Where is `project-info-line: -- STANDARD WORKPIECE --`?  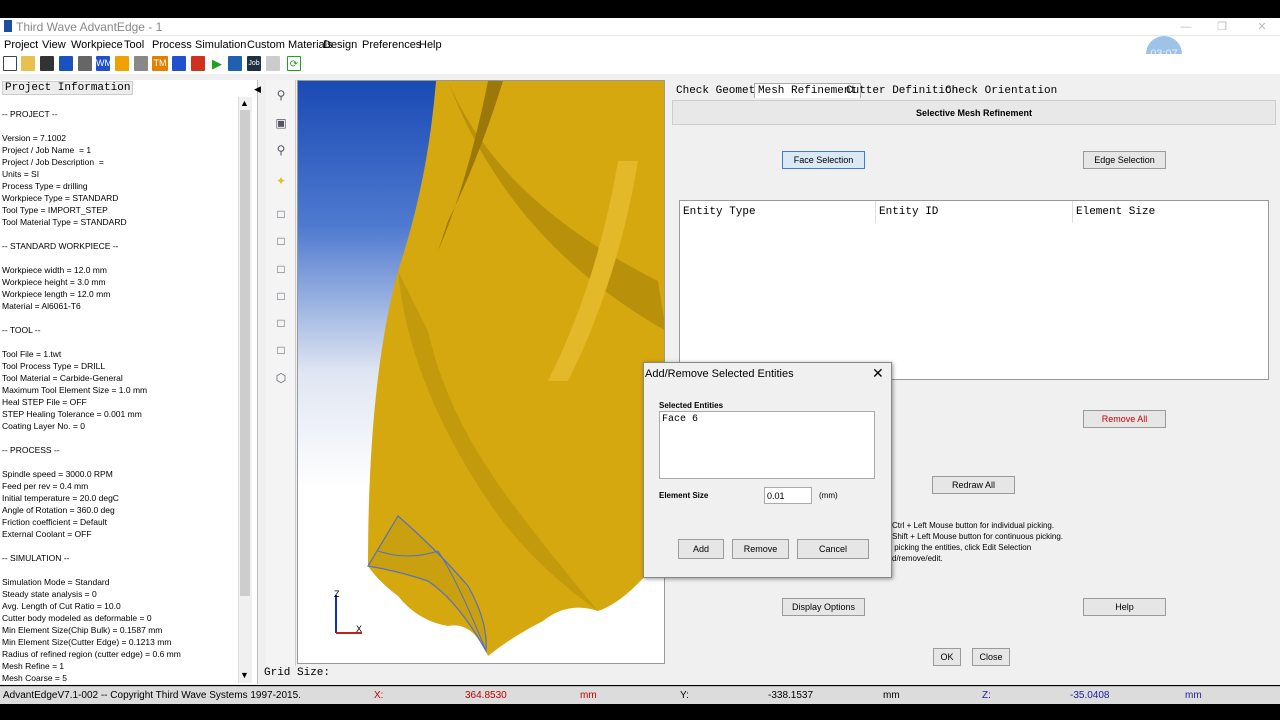
project-info-line: -- STANDARD WORKPIECE -- is located at coordinates (60, 246).